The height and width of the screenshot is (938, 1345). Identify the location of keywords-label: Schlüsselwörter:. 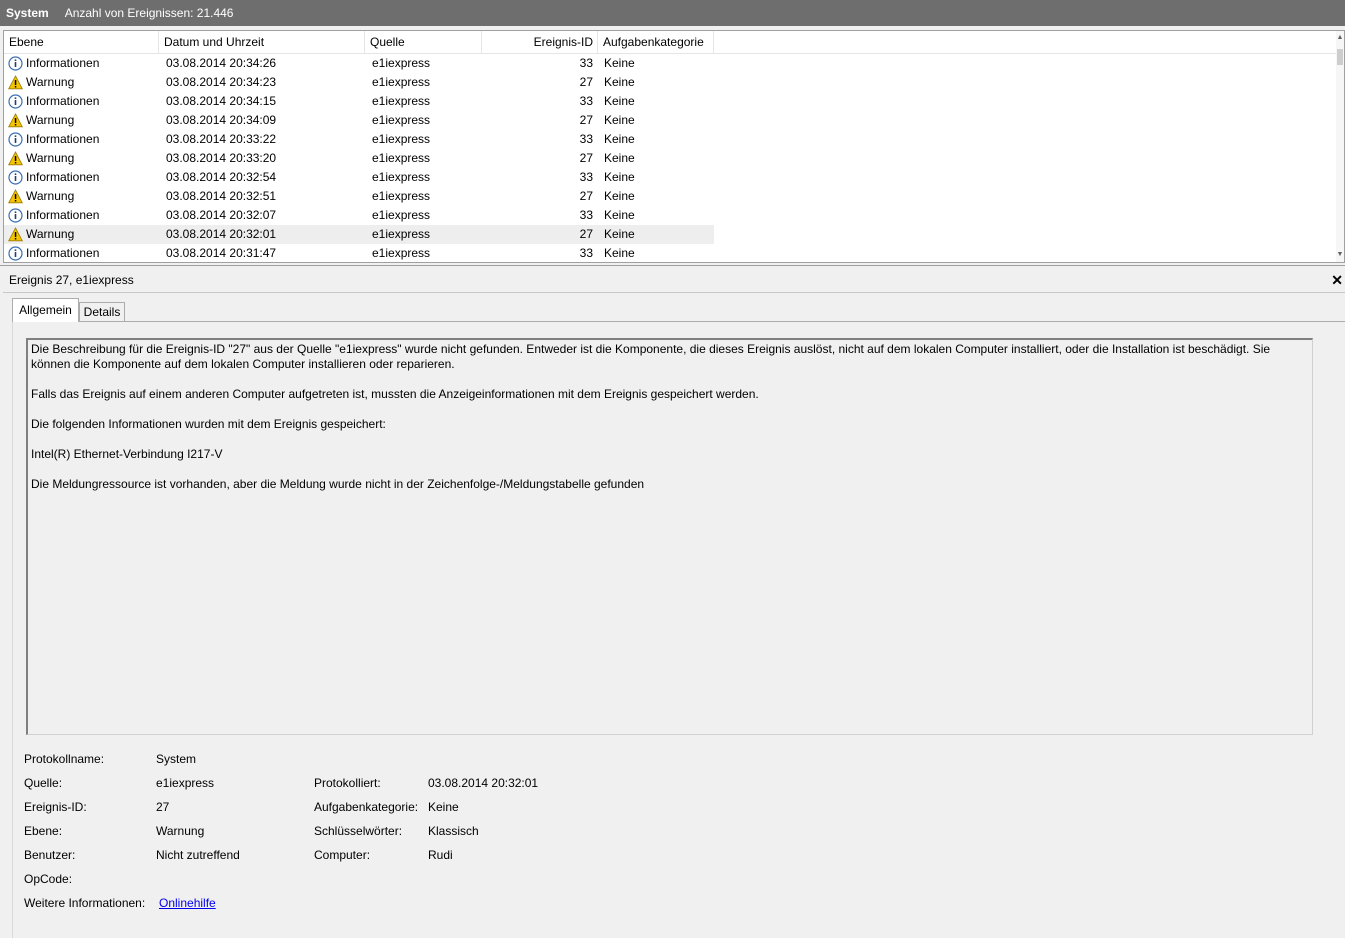
(358, 831).